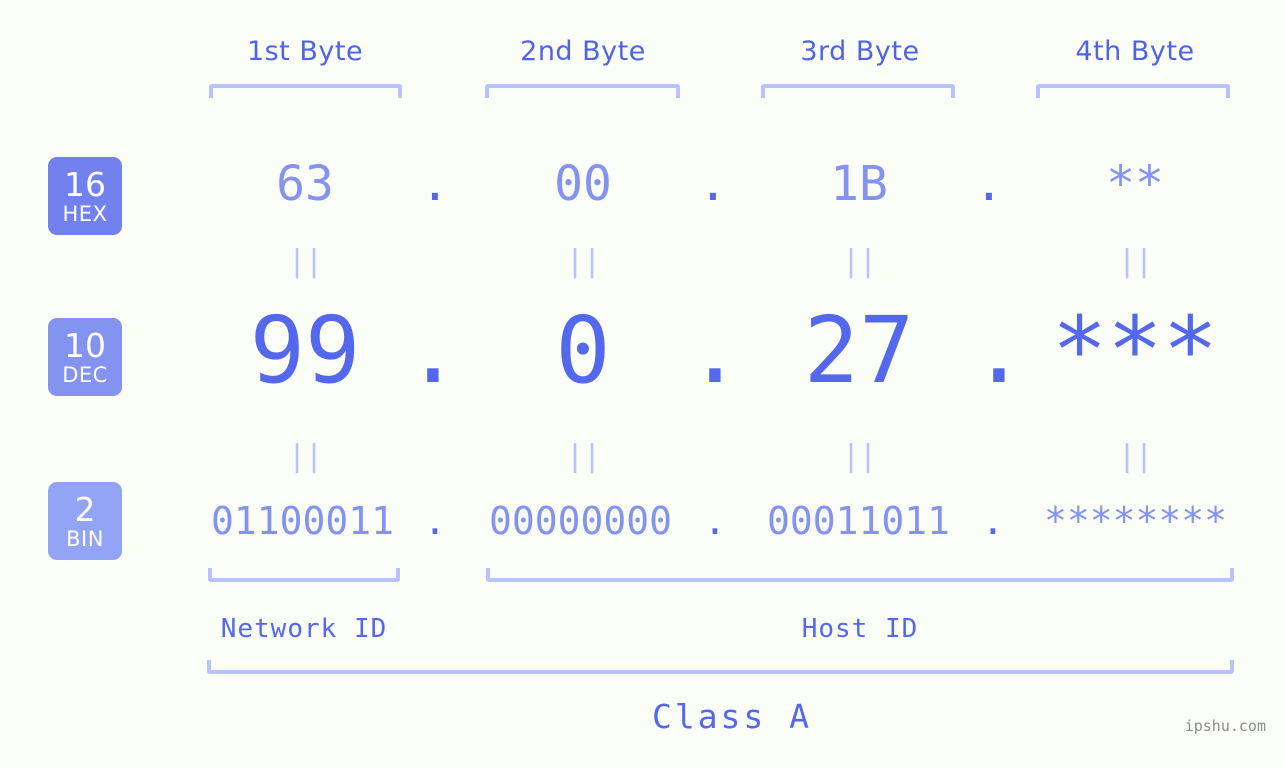 The image size is (1285, 767). What do you see at coordinates (1135, 261) in the screenshot?
I see `equals-connector-hex-dec-4: ||` at bounding box center [1135, 261].